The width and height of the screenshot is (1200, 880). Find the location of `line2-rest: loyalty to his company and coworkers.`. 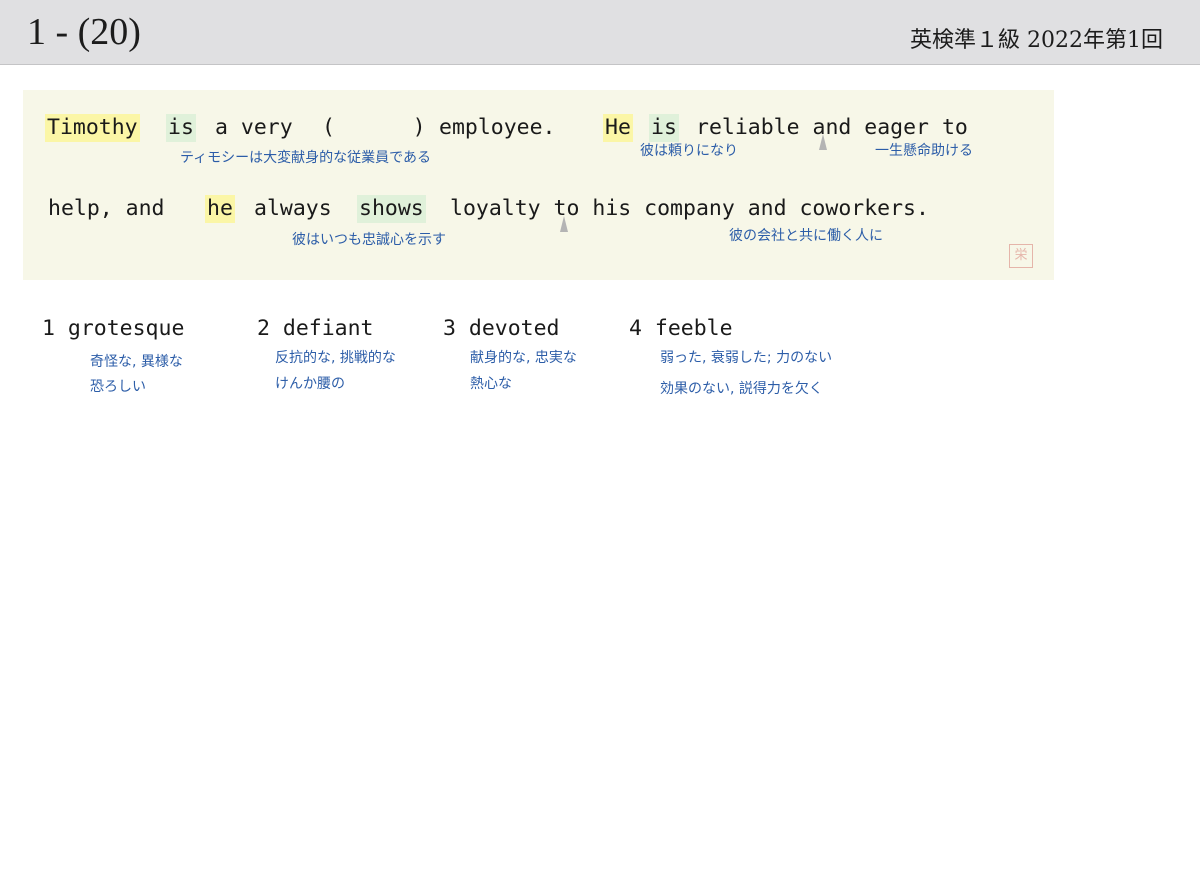

line2-rest: loyalty to his company and coworkers. is located at coordinates (689, 208).